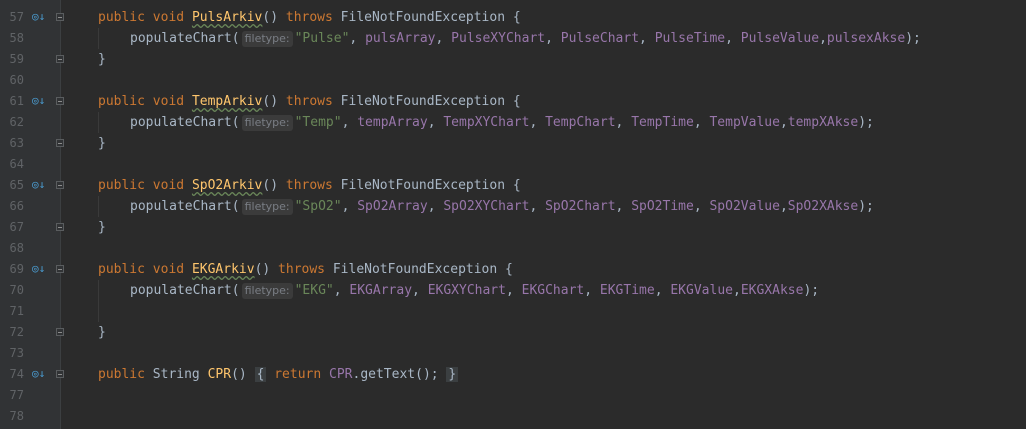 The height and width of the screenshot is (429, 1026). I want to click on code-line: 77, so click(513, 395).